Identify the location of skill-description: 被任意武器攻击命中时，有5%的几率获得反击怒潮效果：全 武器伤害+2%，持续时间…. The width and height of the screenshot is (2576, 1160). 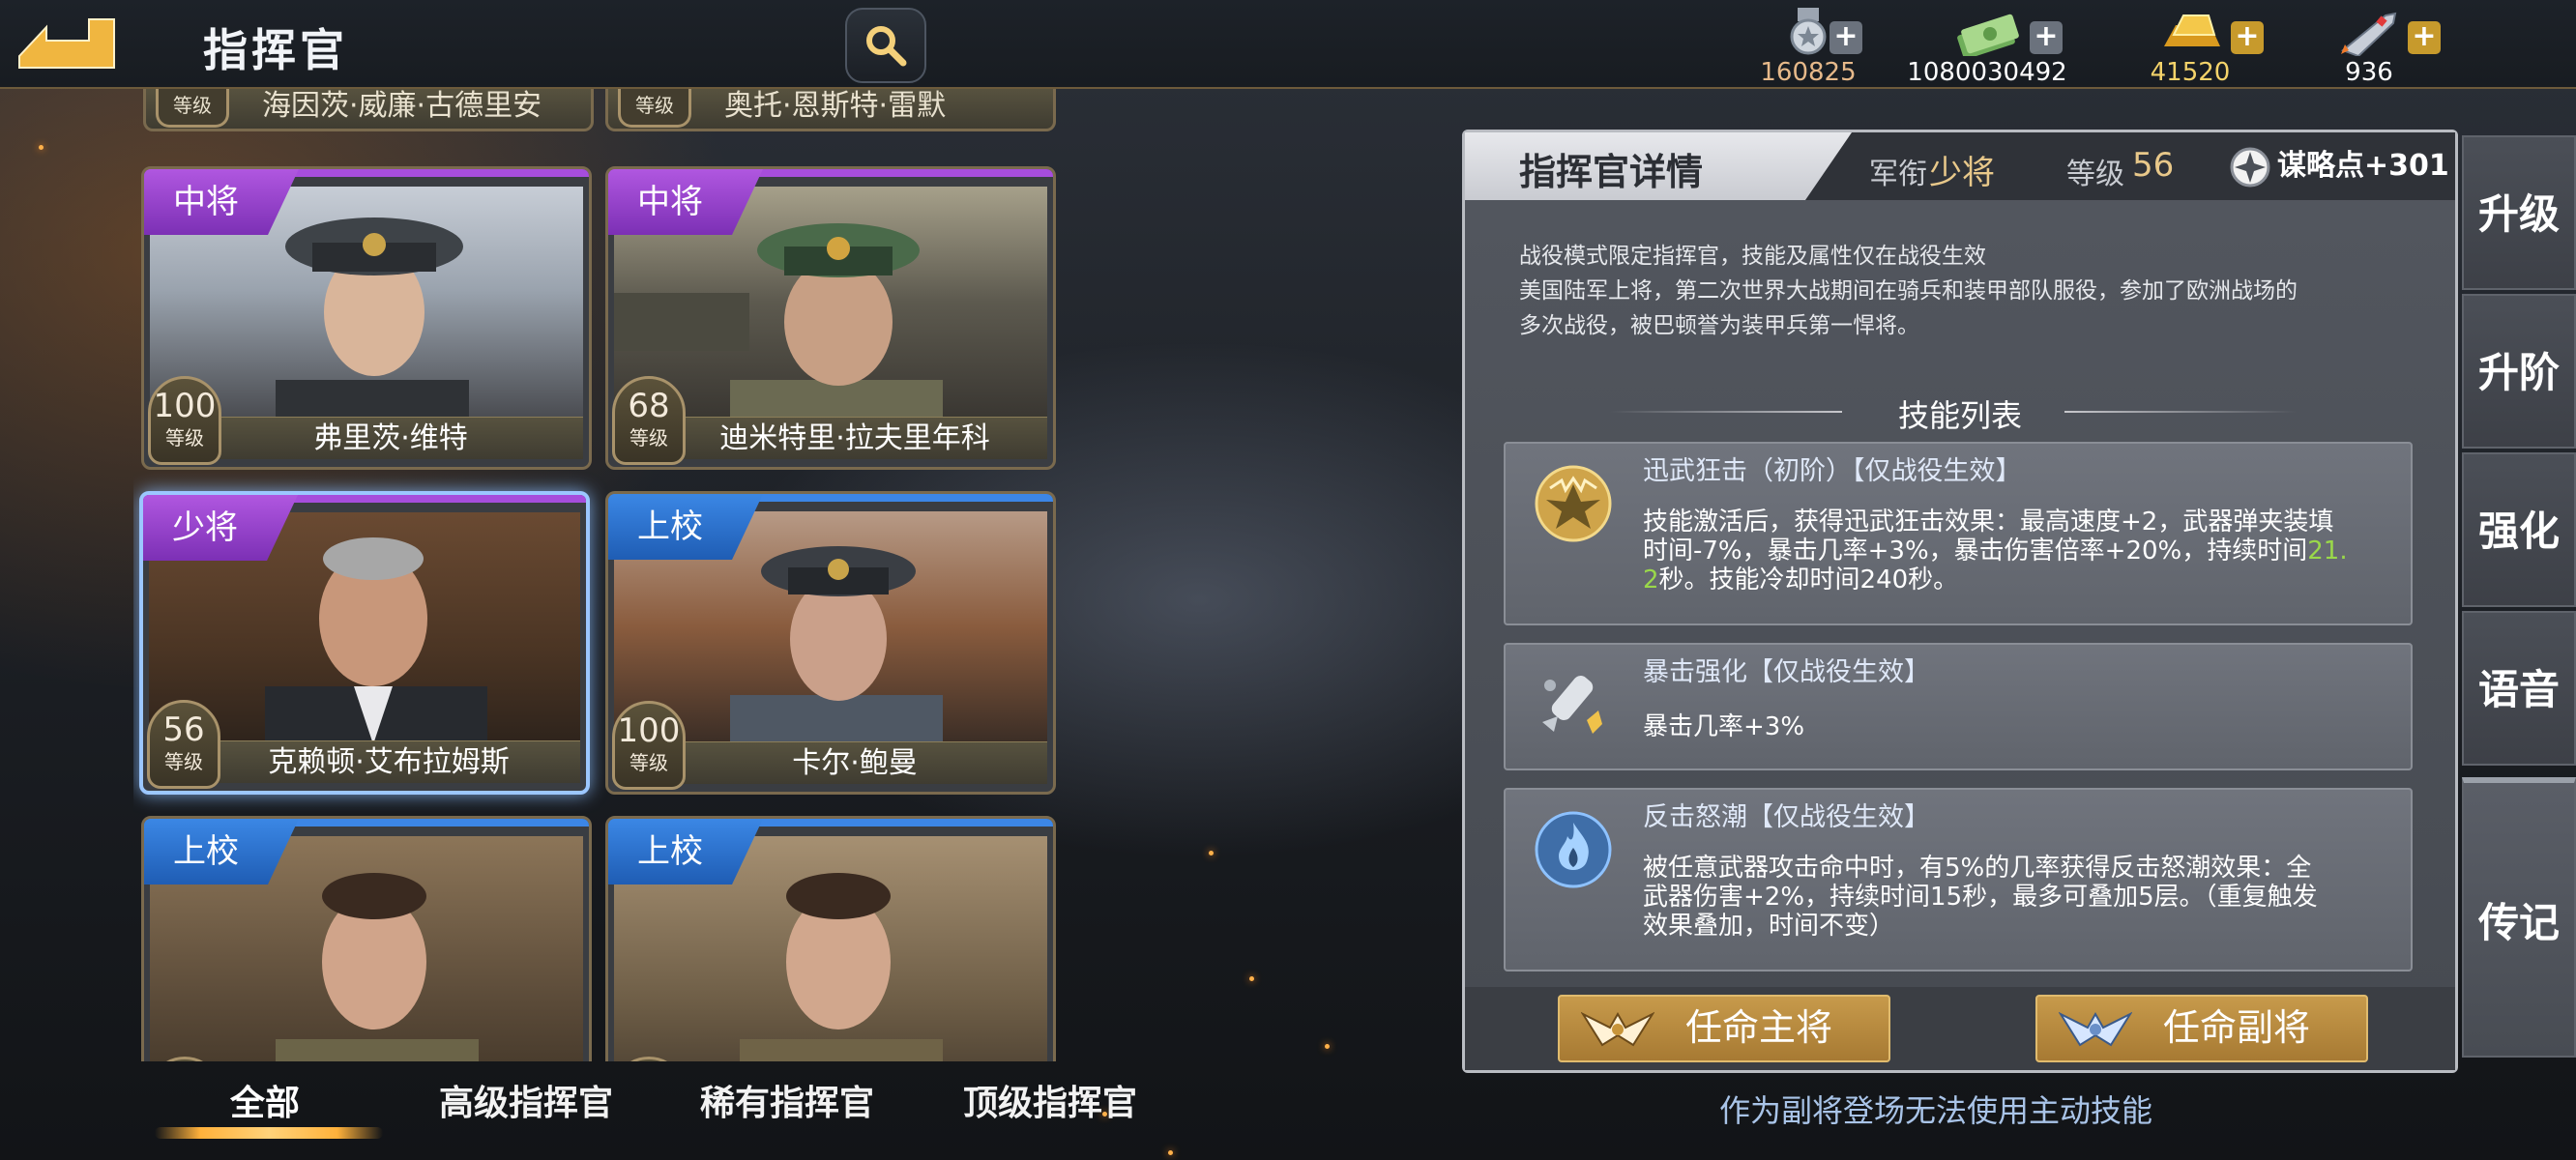
(2020, 898).